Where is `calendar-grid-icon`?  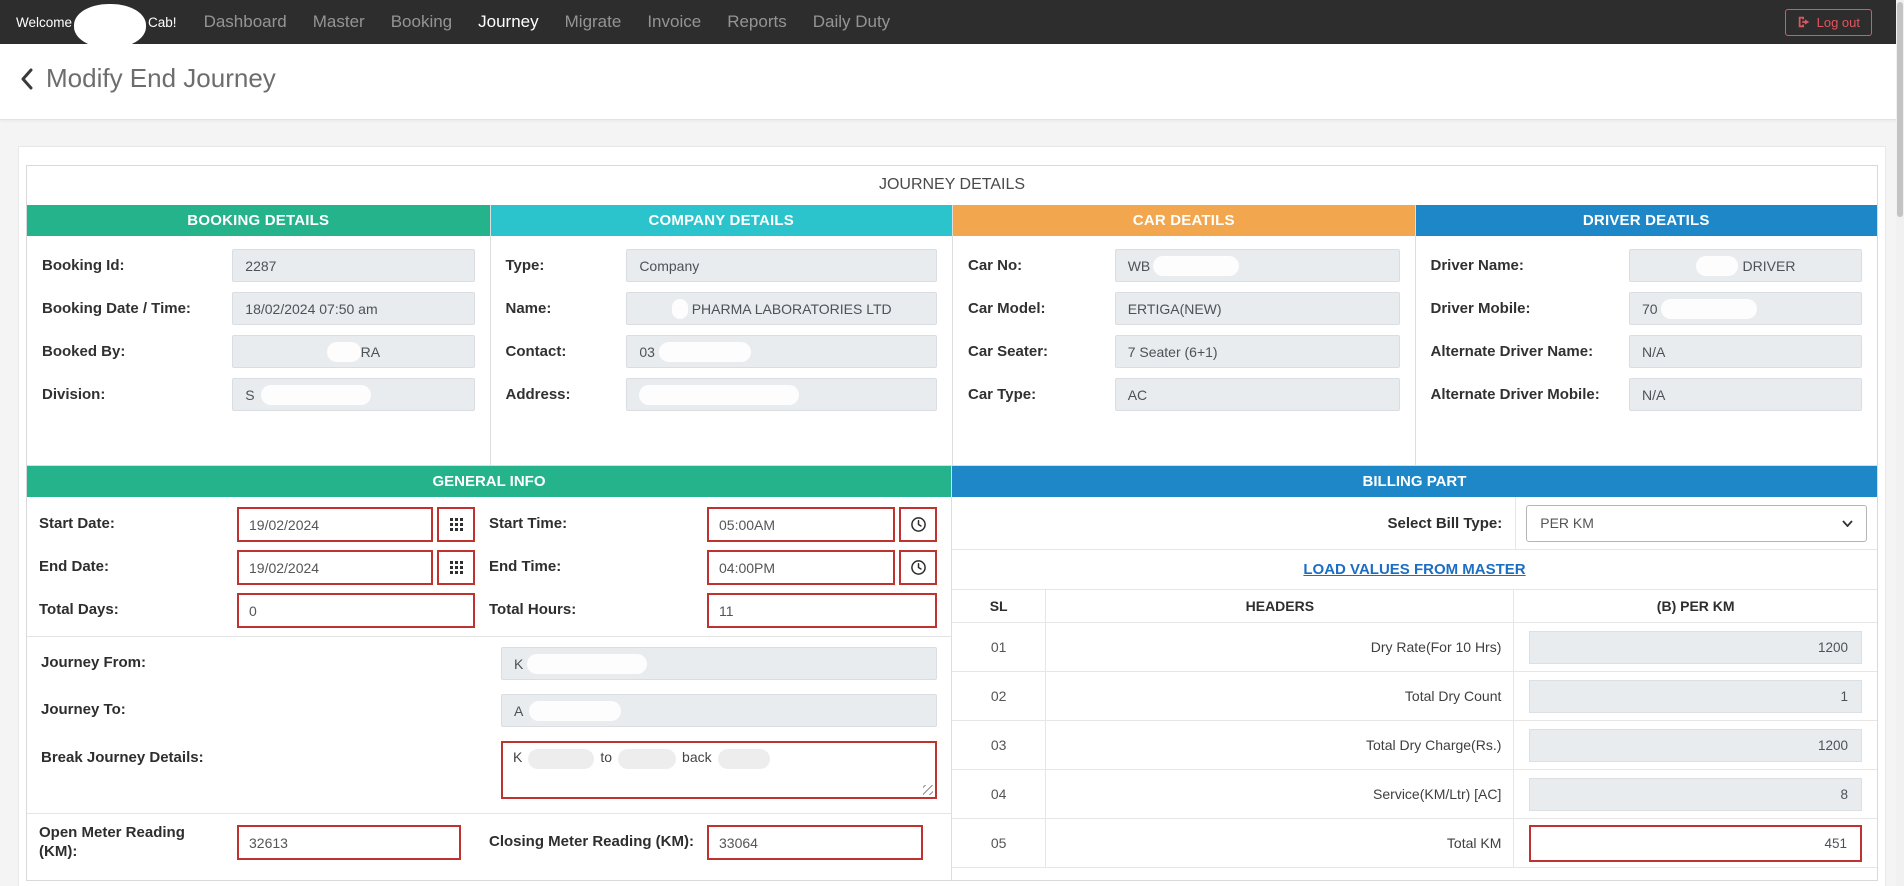 calendar-grid-icon is located at coordinates (456, 524).